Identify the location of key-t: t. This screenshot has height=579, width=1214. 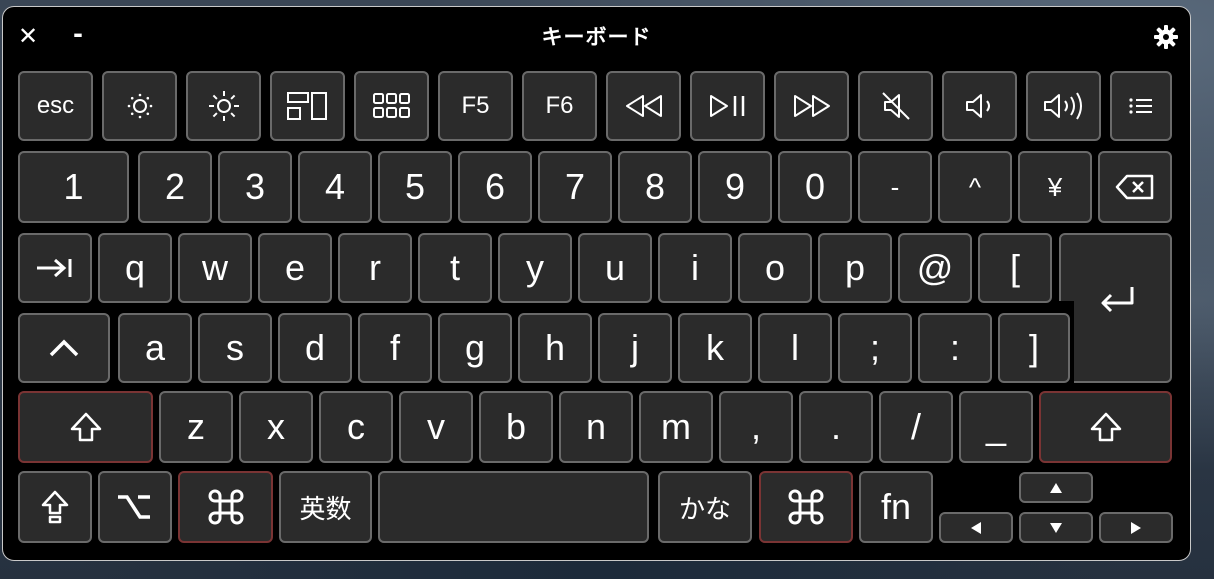
(455, 268).